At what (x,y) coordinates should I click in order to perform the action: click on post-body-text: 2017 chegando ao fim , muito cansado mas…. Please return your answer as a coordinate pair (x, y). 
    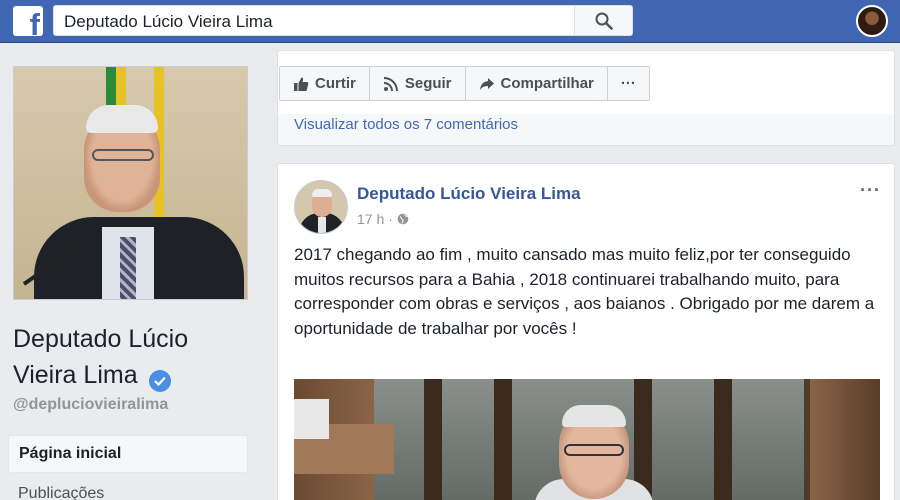
    Looking at the image, I should click on (584, 291).